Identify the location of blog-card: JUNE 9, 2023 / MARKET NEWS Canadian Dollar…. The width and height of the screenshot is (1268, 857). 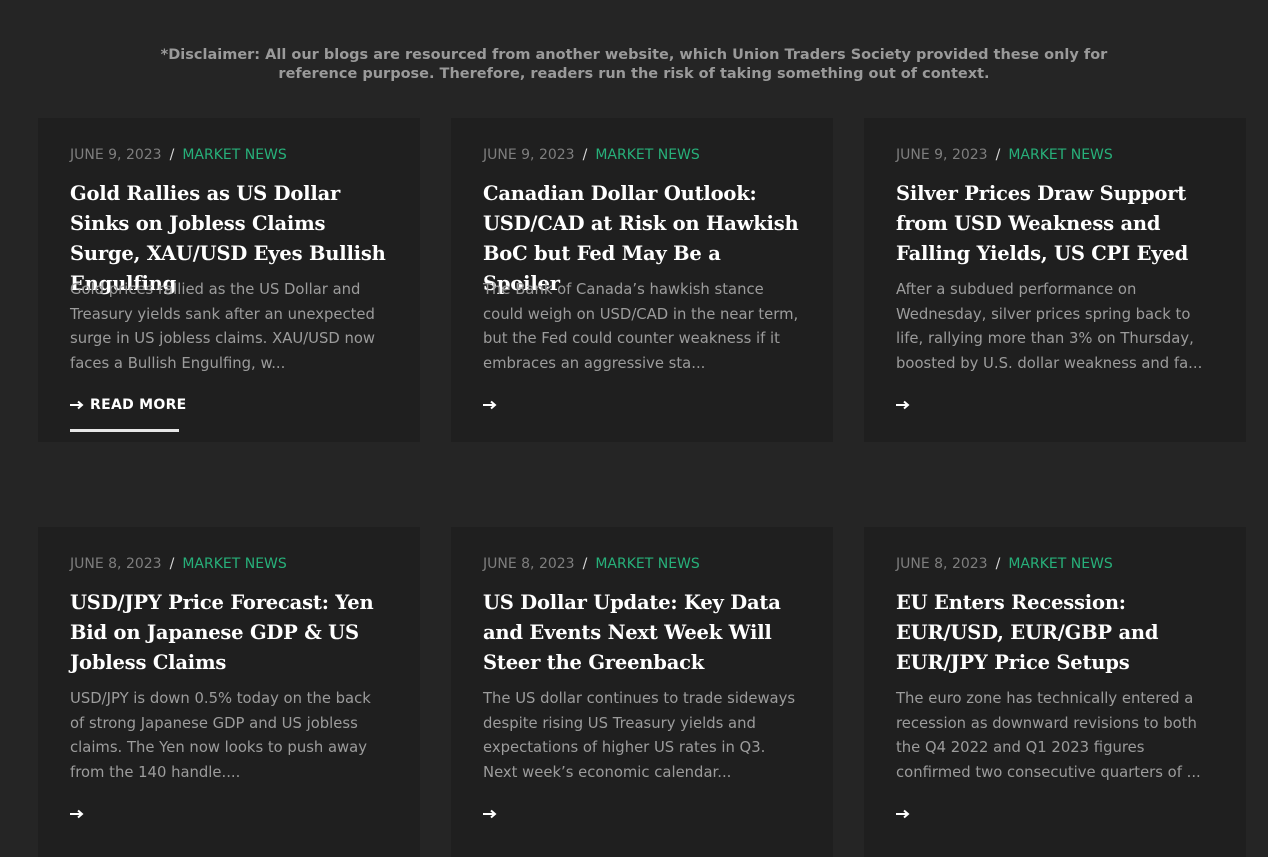
(642, 280).